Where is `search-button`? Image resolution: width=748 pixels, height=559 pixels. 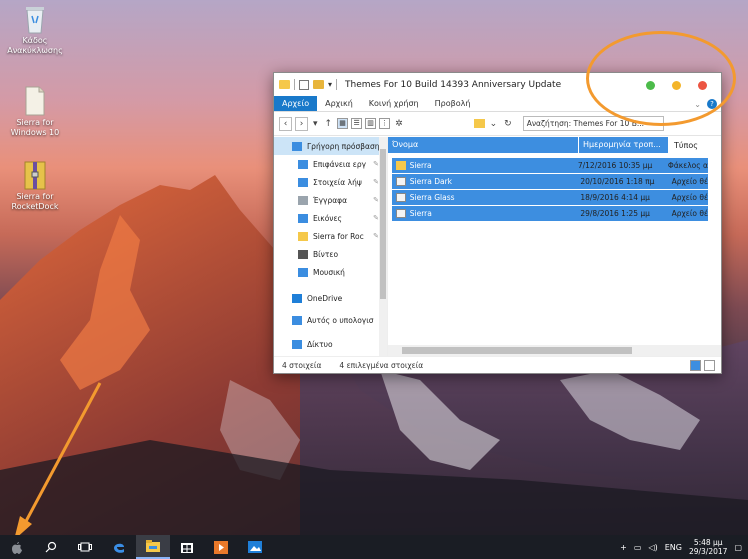 search-button is located at coordinates (51, 547).